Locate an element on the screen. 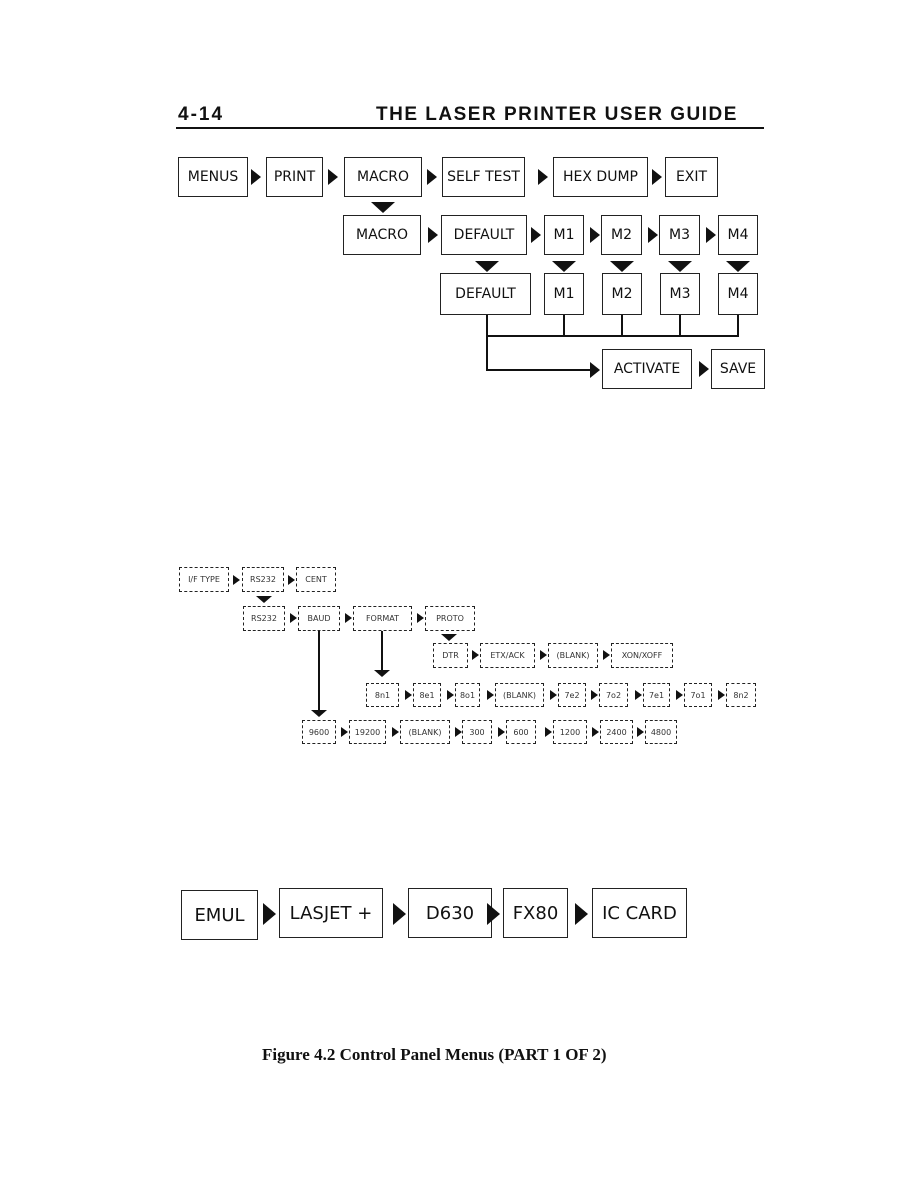  baud-box-4800: 4800 is located at coordinates (661, 732).